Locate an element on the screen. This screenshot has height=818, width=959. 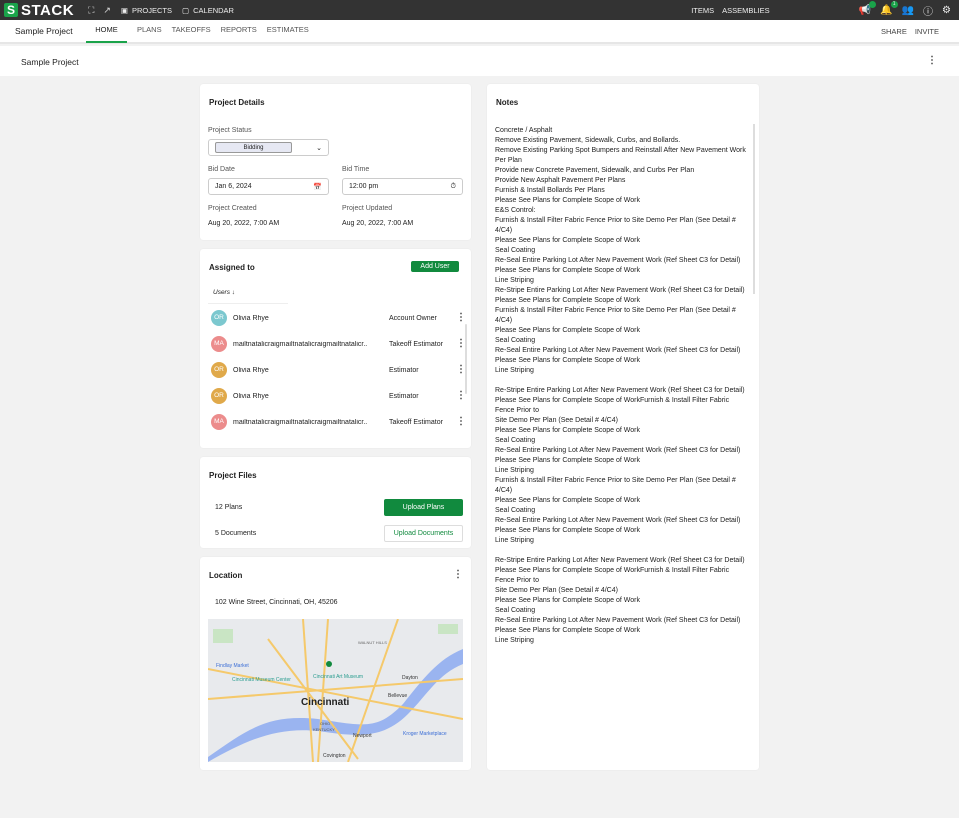
user-row: OR Olivia Rhye Estimator ⋮ is located at coordinates (338, 370).